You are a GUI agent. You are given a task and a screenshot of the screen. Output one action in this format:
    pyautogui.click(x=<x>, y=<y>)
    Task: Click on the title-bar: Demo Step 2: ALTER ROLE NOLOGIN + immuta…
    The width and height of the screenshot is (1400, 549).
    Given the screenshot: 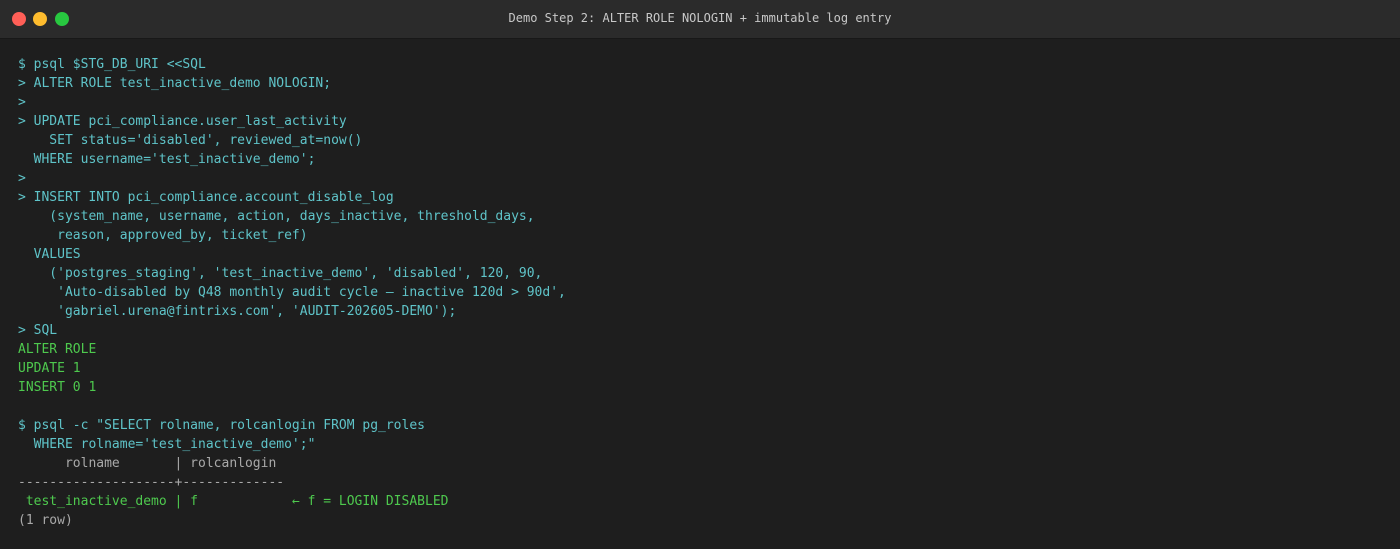 What is the action you would take?
    pyautogui.click(x=700, y=19)
    